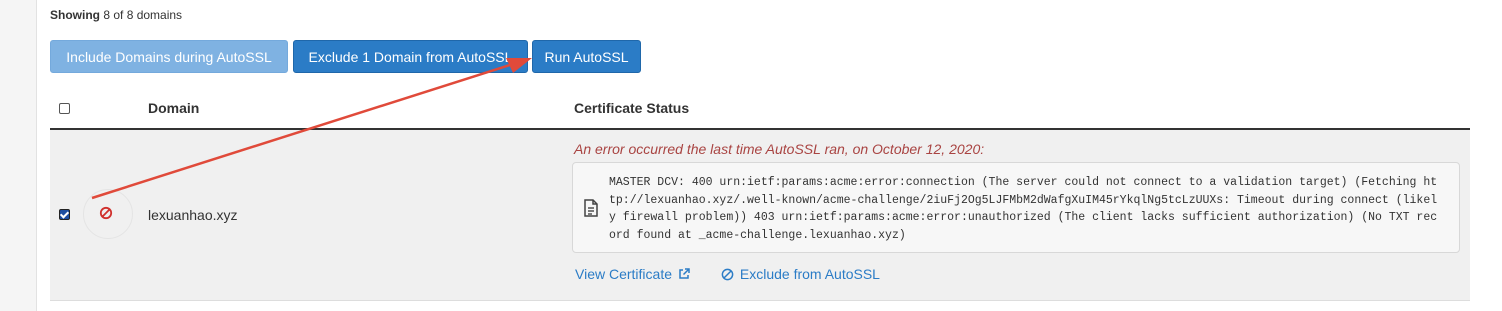 The width and height of the screenshot is (1502, 311). I want to click on run-autossl-button: Run AutoSSL, so click(586, 56).